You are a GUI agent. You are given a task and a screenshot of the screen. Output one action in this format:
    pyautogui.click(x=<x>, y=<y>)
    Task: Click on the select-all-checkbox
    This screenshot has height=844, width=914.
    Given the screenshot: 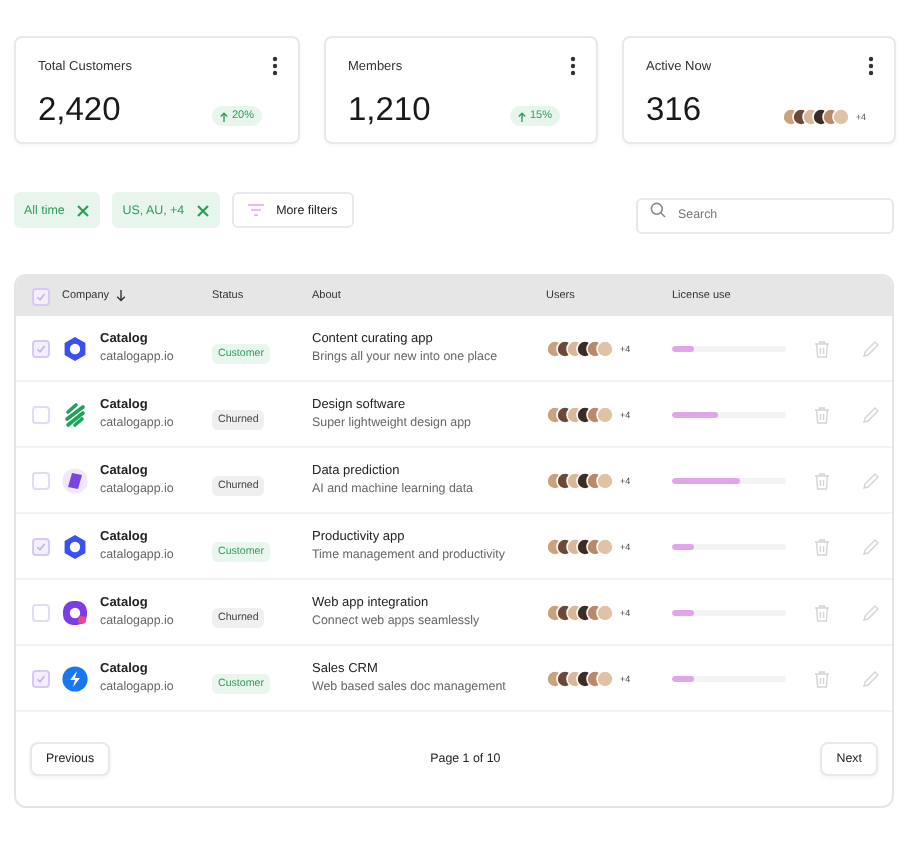 What is the action you would take?
    pyautogui.click(x=41, y=296)
    